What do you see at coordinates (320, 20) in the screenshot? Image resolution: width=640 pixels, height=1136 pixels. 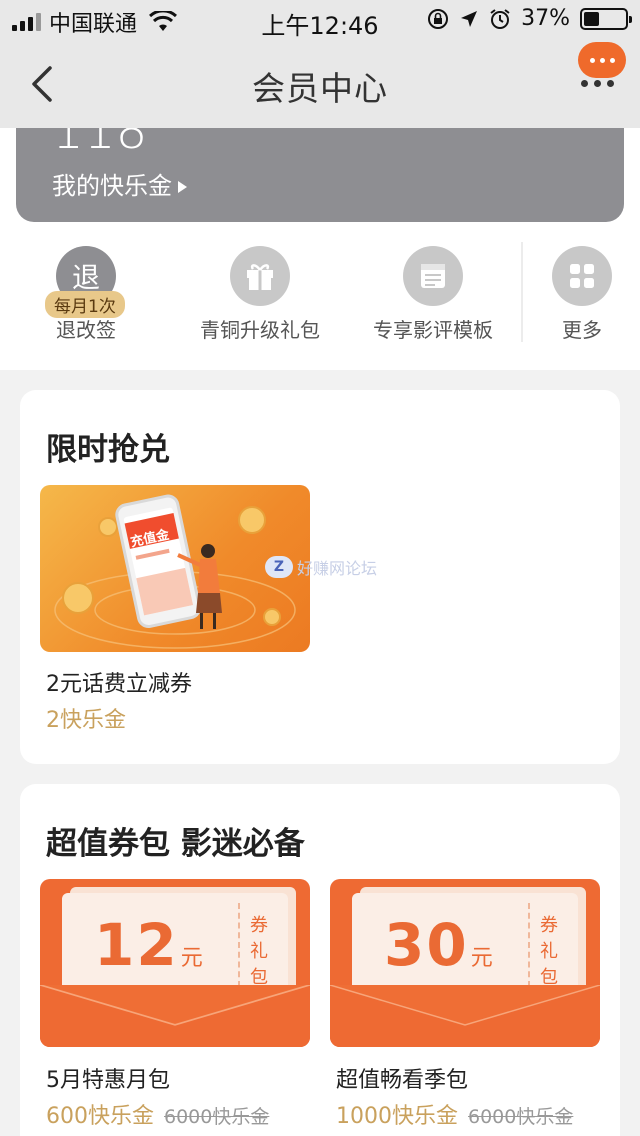 I see `status-bar: 中国联通 上午12:46 37%` at bounding box center [320, 20].